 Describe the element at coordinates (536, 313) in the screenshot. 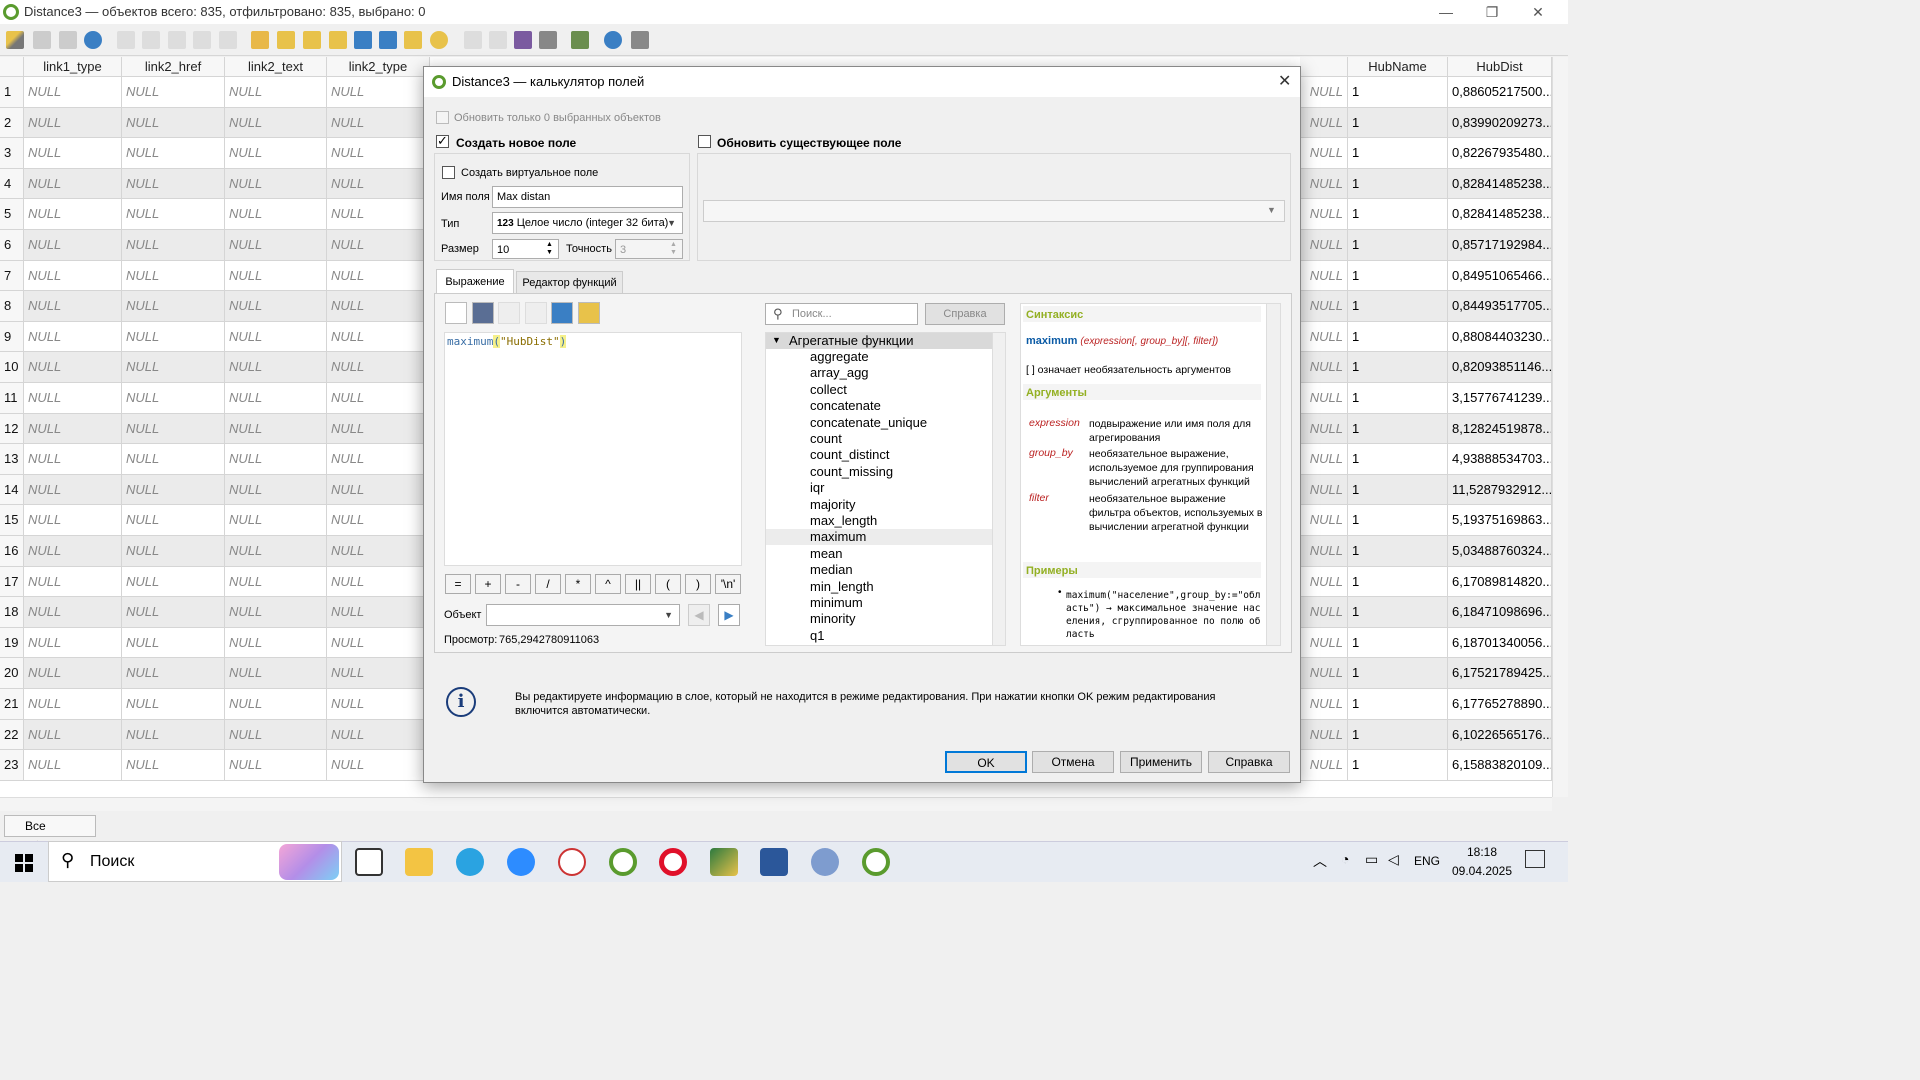

I see `delete-icon` at that location.